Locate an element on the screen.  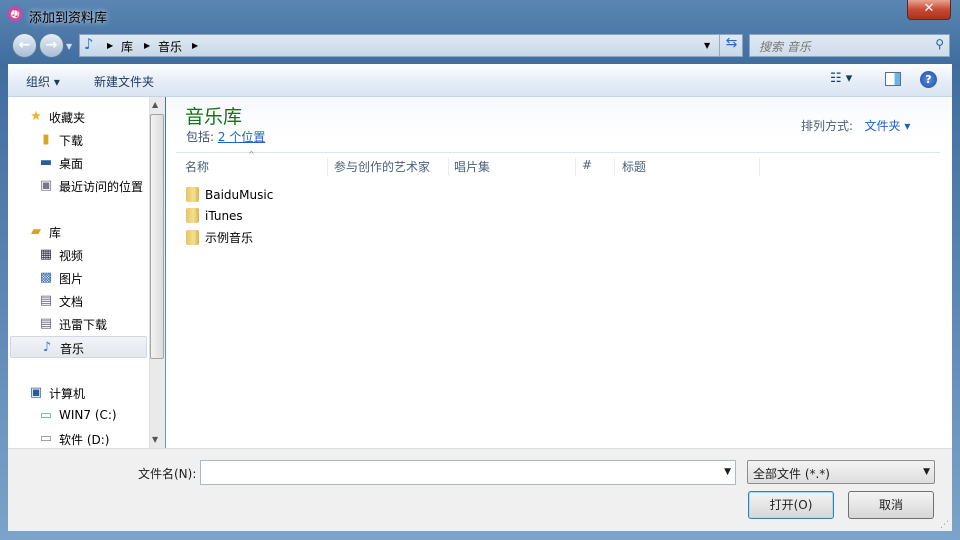
breadcrumb-library: 库 is located at coordinates (127, 46).